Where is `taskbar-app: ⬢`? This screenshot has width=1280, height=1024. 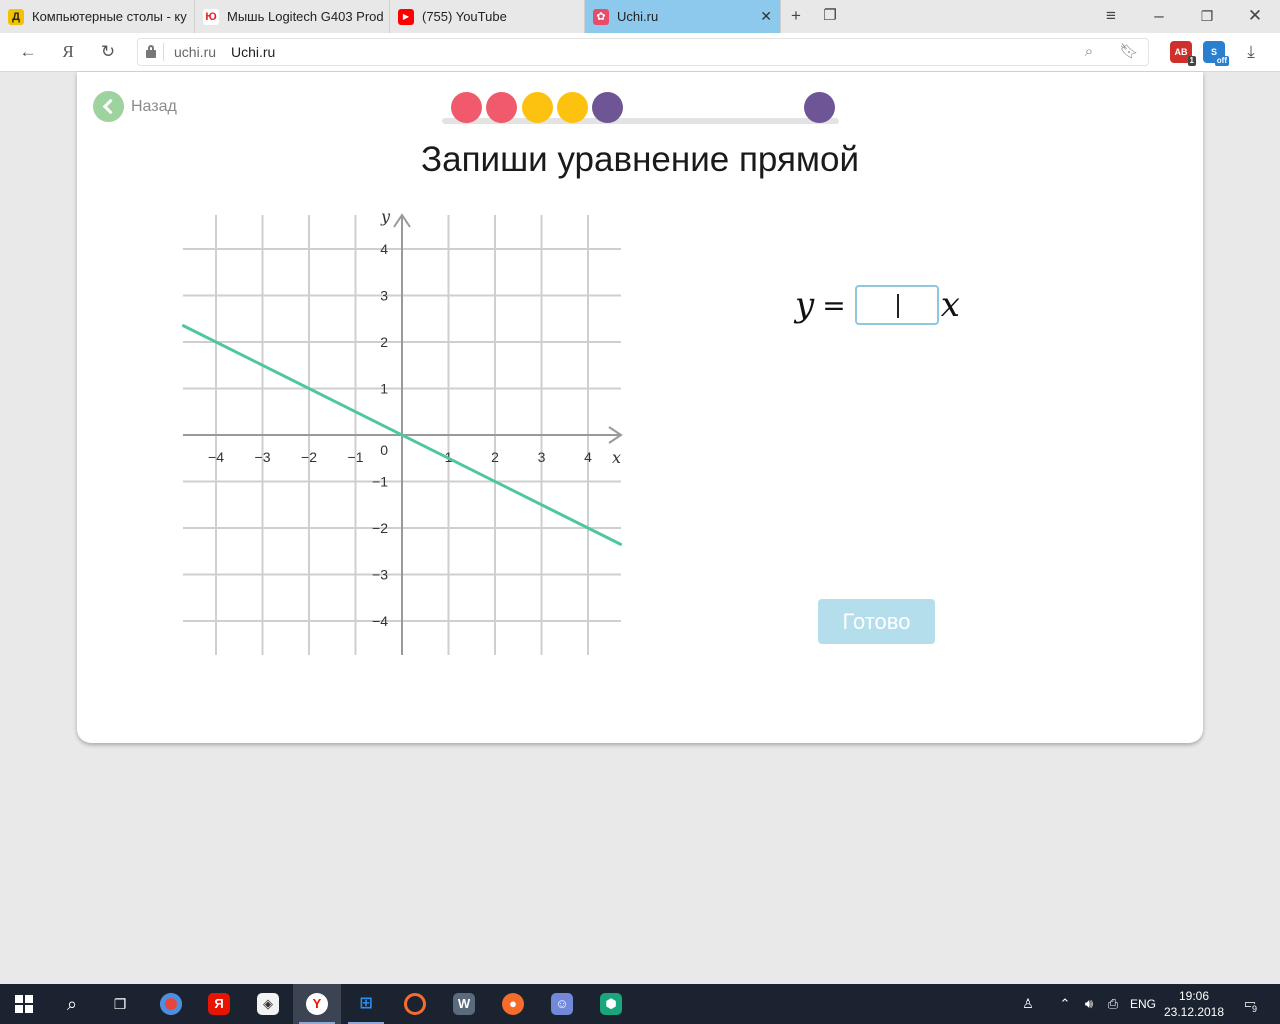 taskbar-app: ⬢ is located at coordinates (611, 1004).